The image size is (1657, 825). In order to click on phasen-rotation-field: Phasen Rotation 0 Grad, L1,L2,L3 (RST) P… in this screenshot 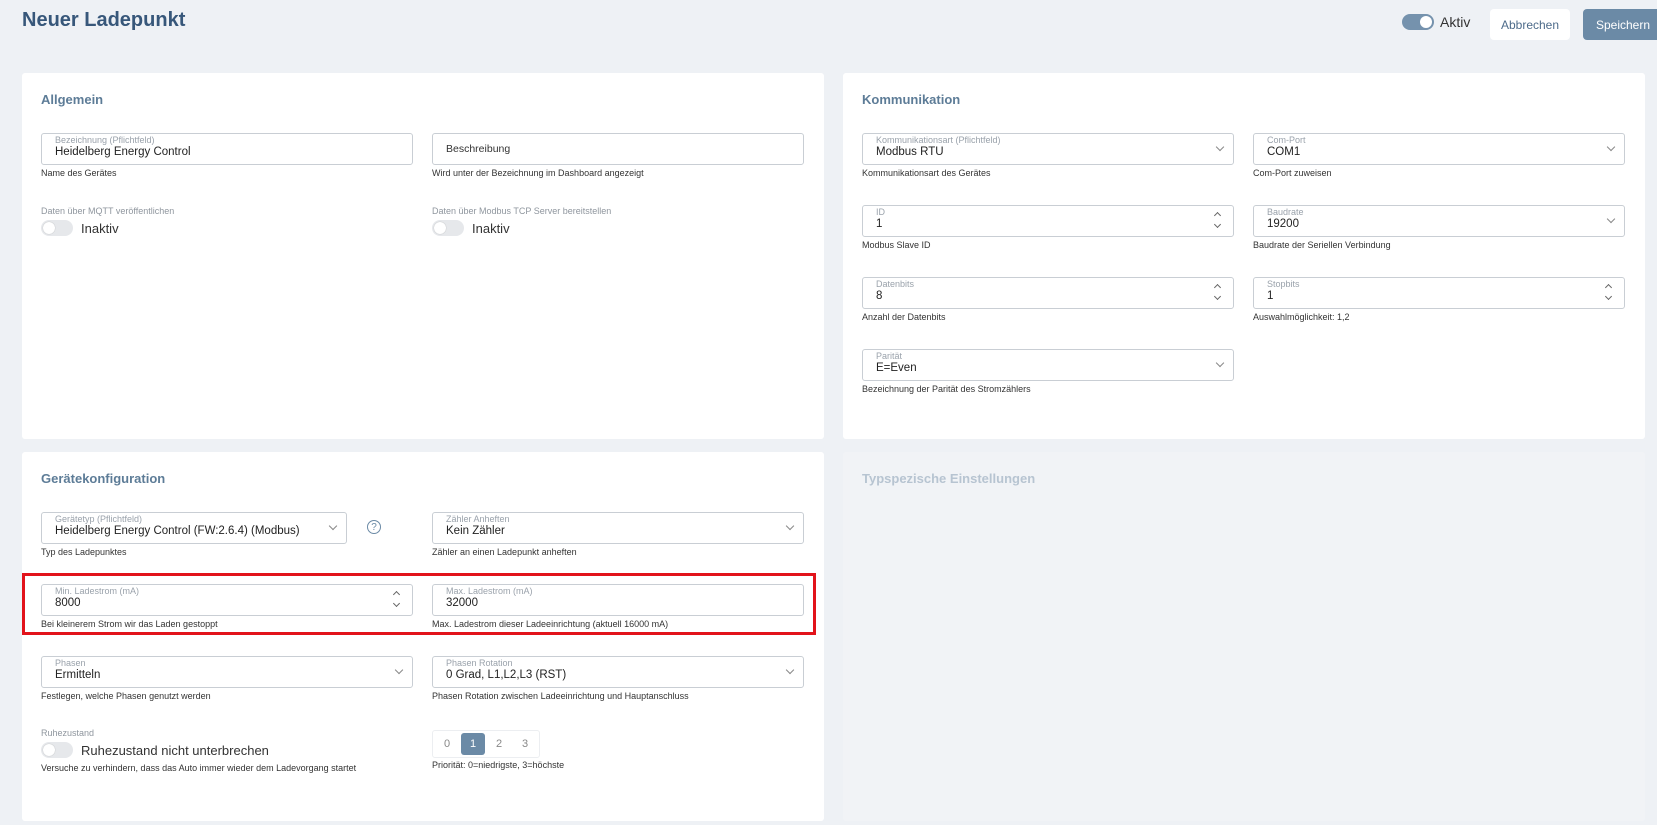, I will do `click(618, 678)`.